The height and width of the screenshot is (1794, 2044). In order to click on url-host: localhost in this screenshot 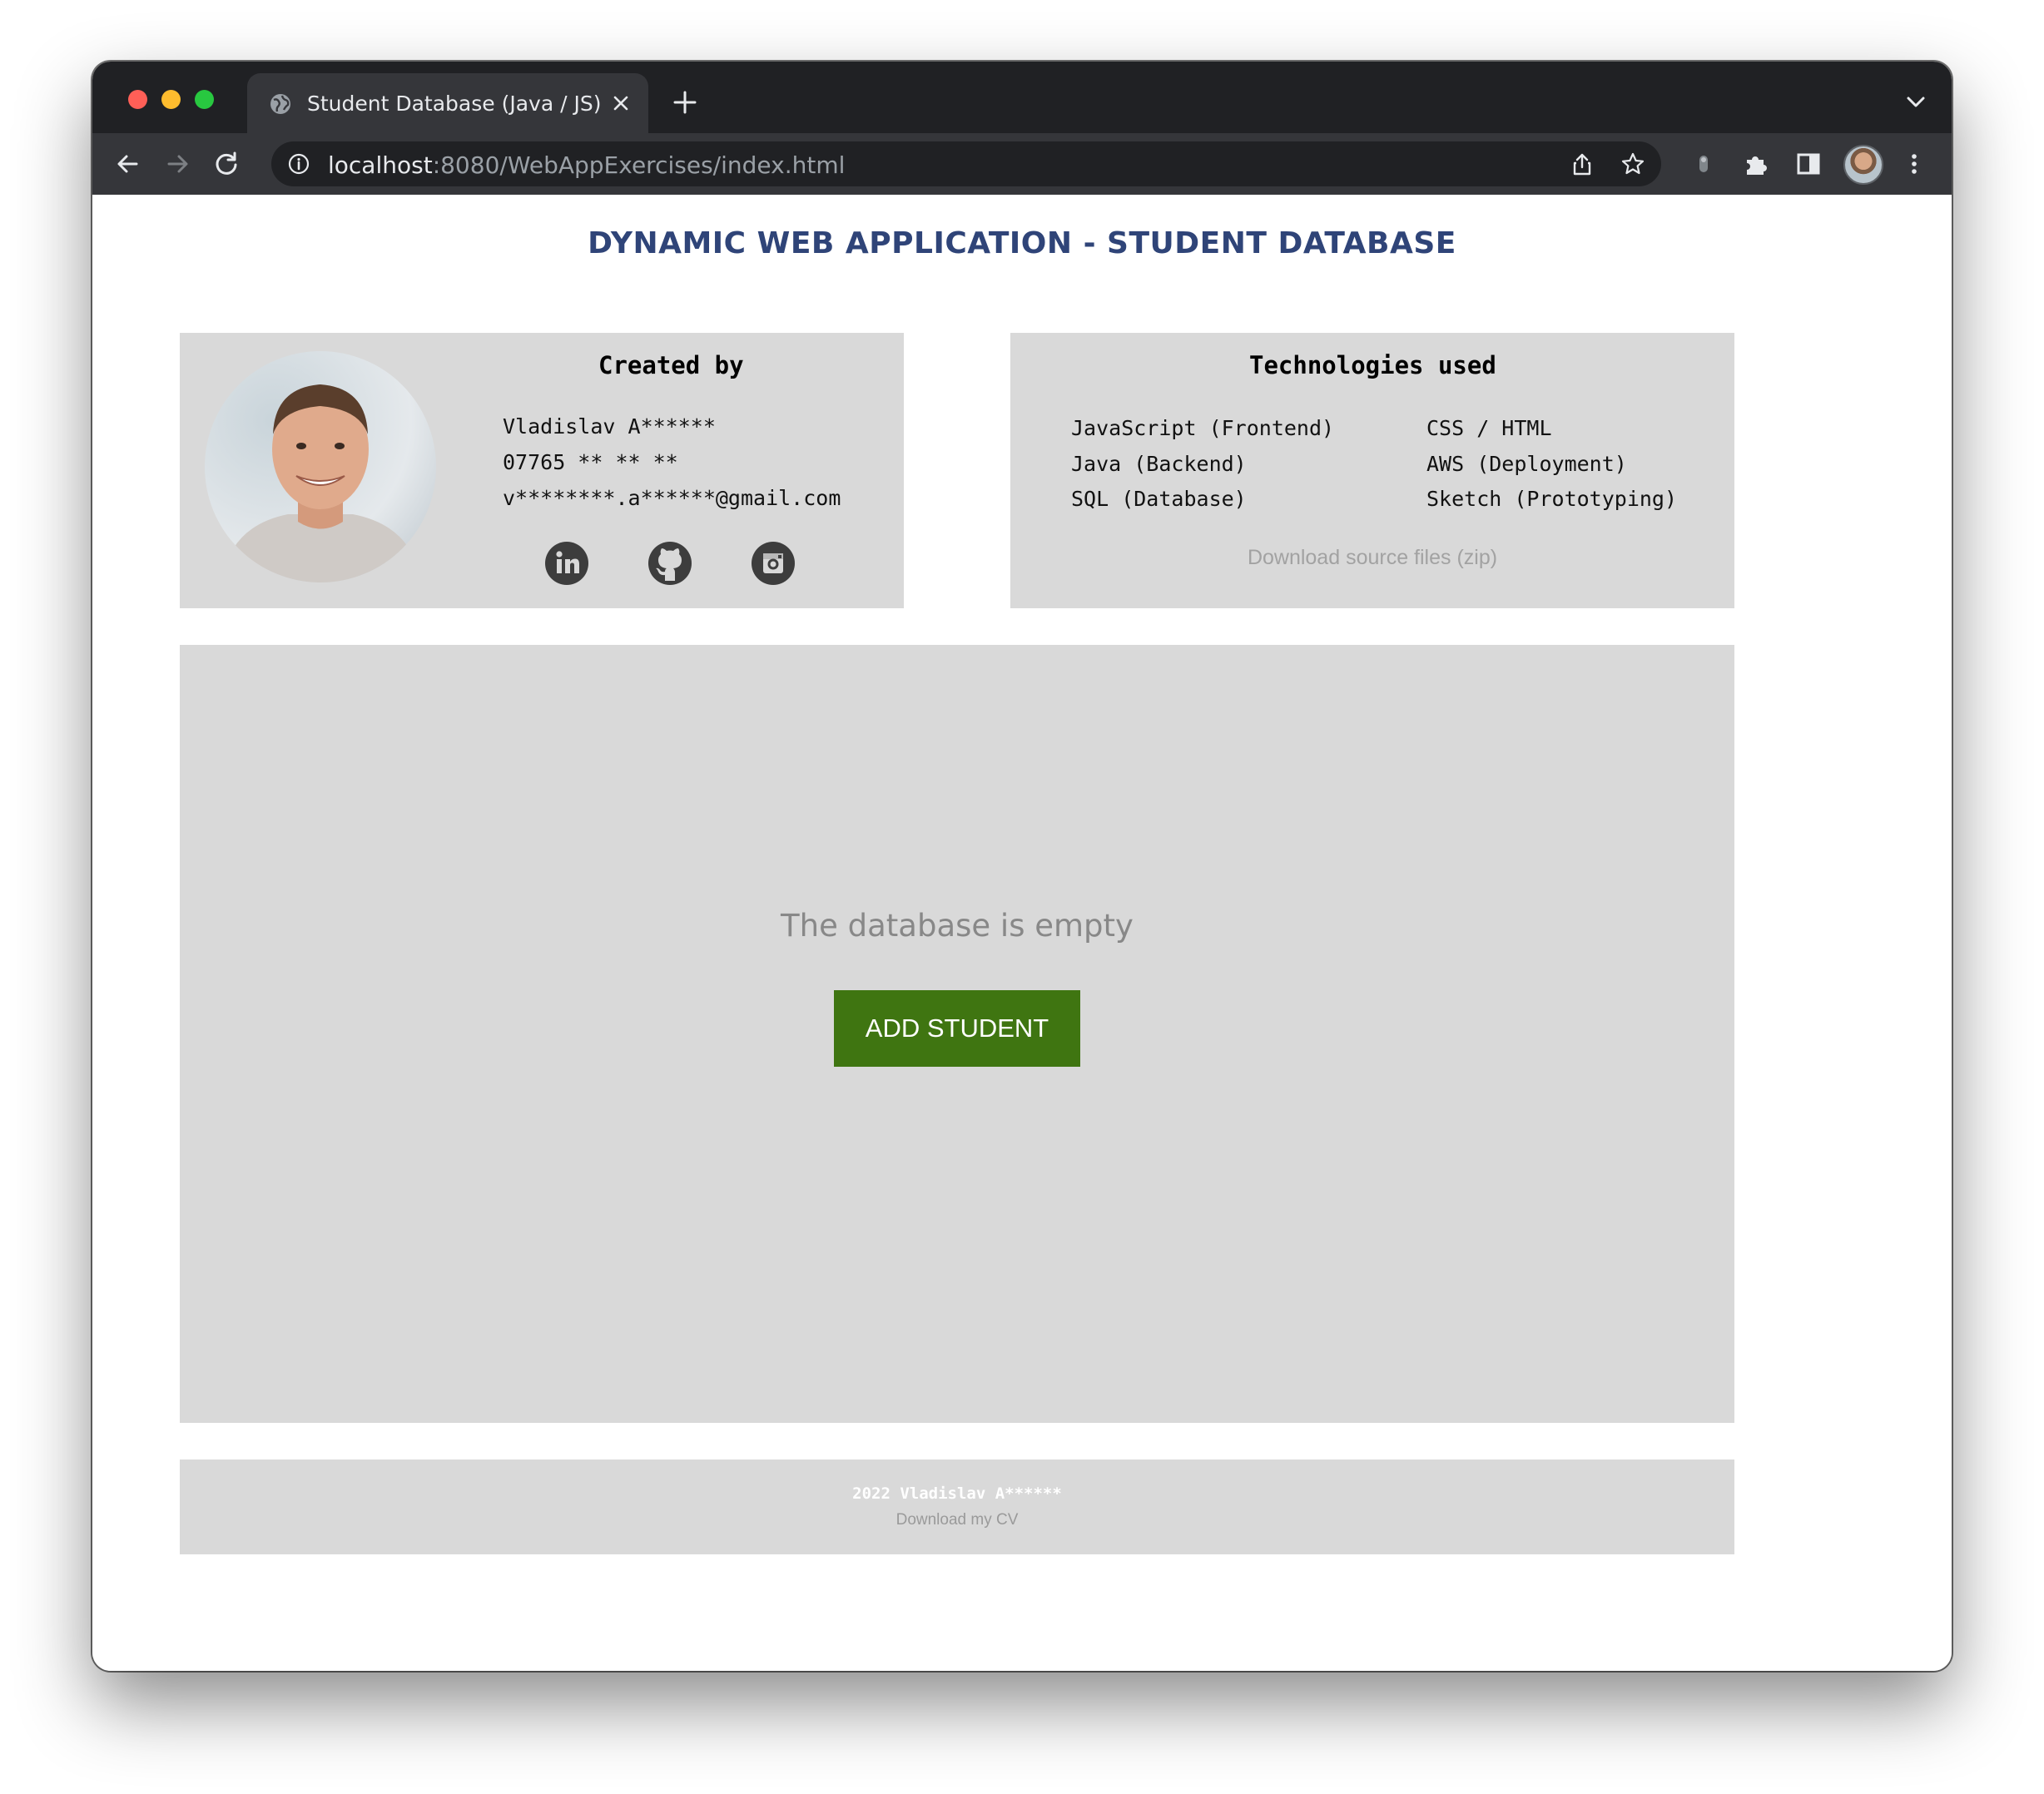, I will do `click(380, 165)`.